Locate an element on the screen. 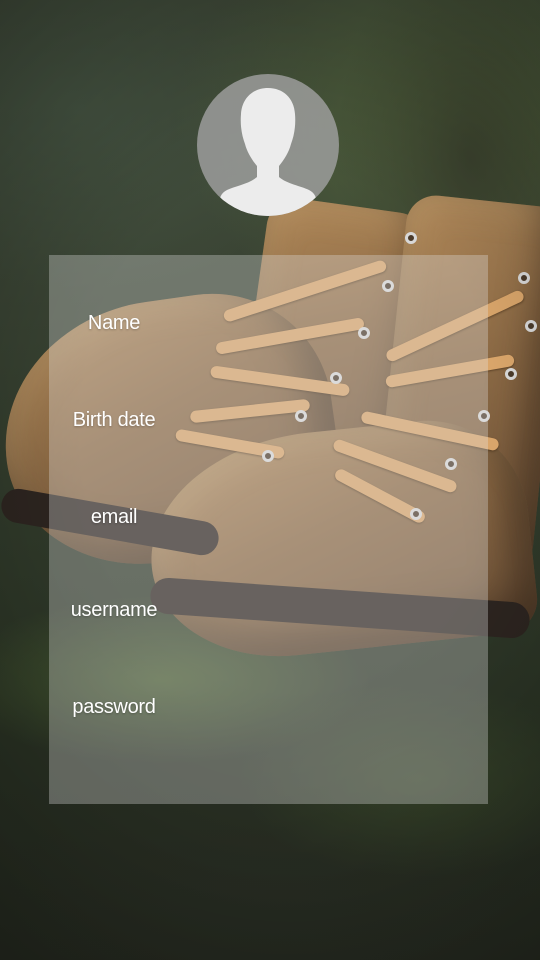 The width and height of the screenshot is (540, 960). email-label: email is located at coordinates (114, 517).